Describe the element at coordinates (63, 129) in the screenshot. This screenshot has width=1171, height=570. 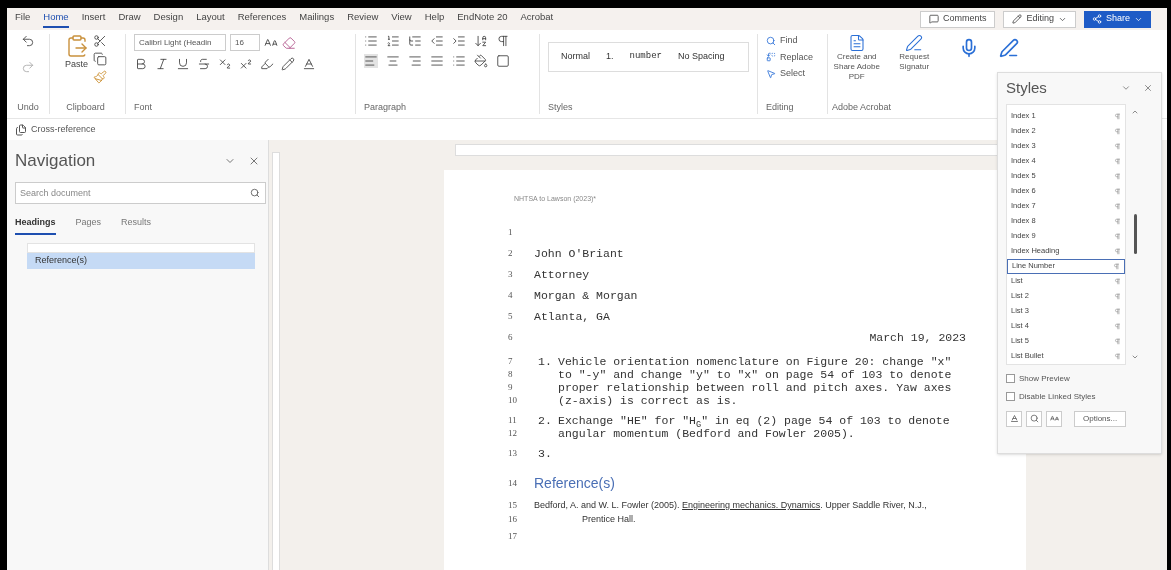
I see `cross-reference-button: Cross-reference` at that location.